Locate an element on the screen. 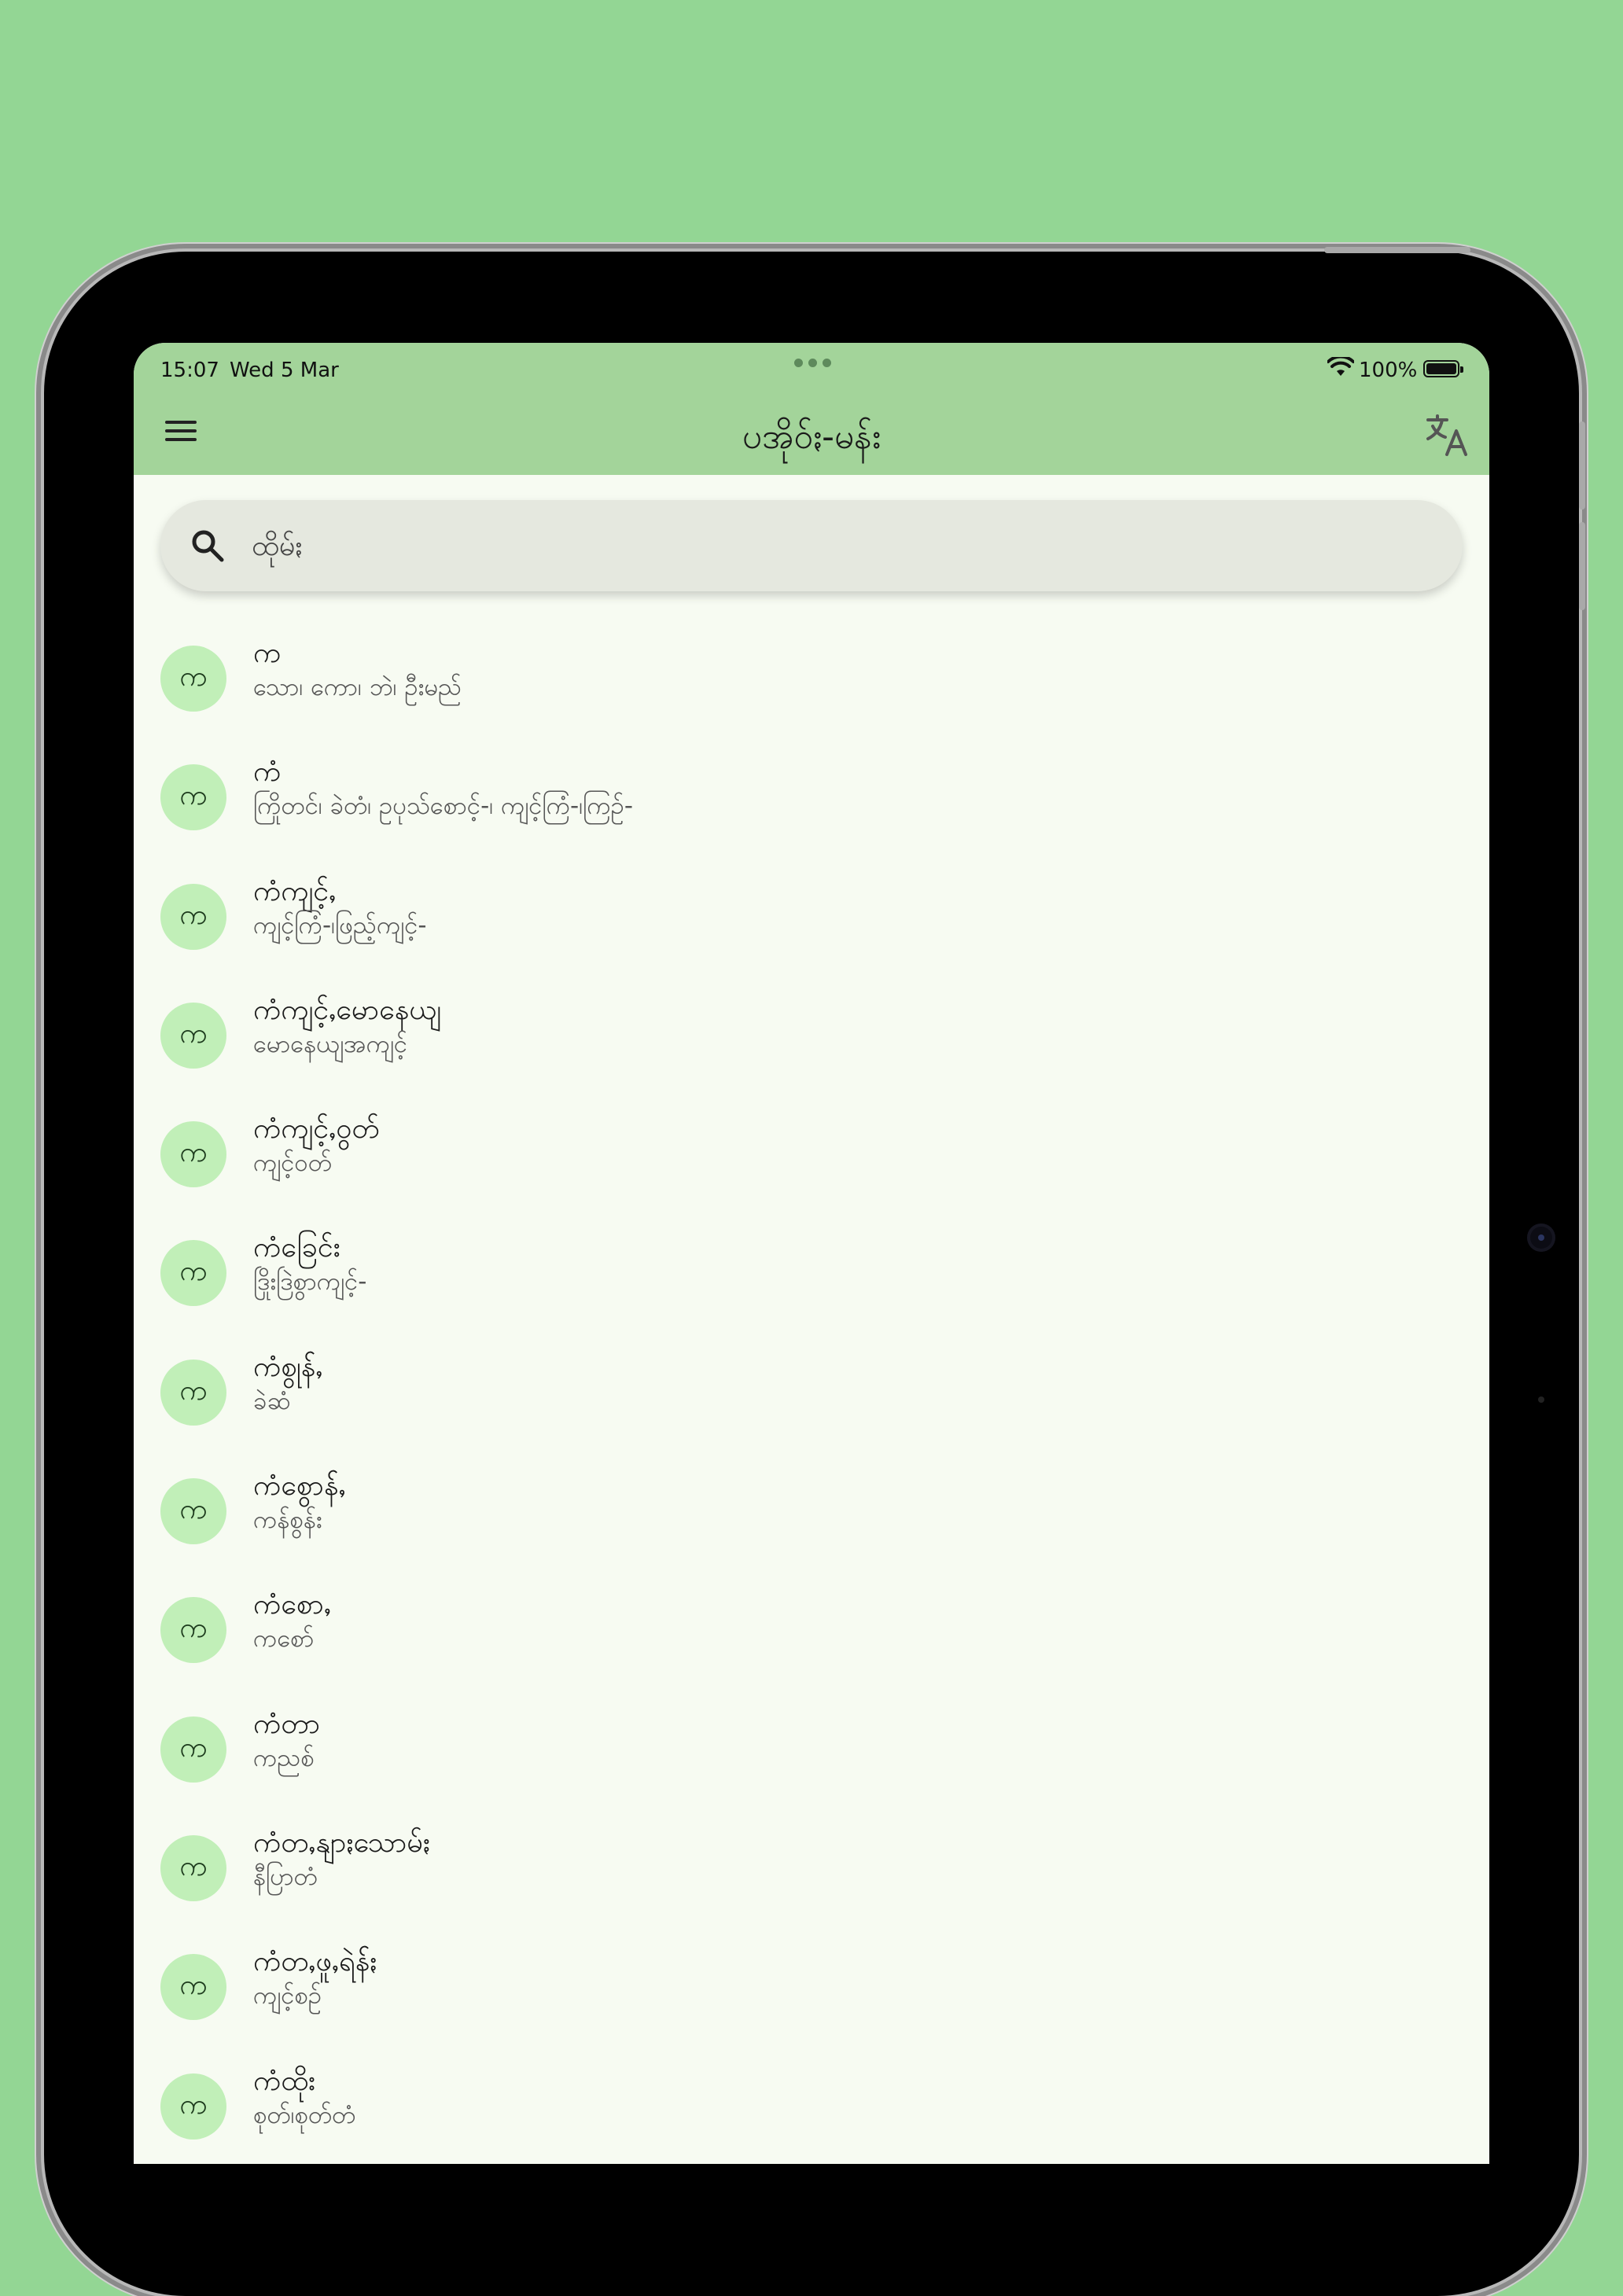 The width and height of the screenshot is (1623, 2296). entry-word: ကံစွောန််ႇ is located at coordinates (299, 1486).